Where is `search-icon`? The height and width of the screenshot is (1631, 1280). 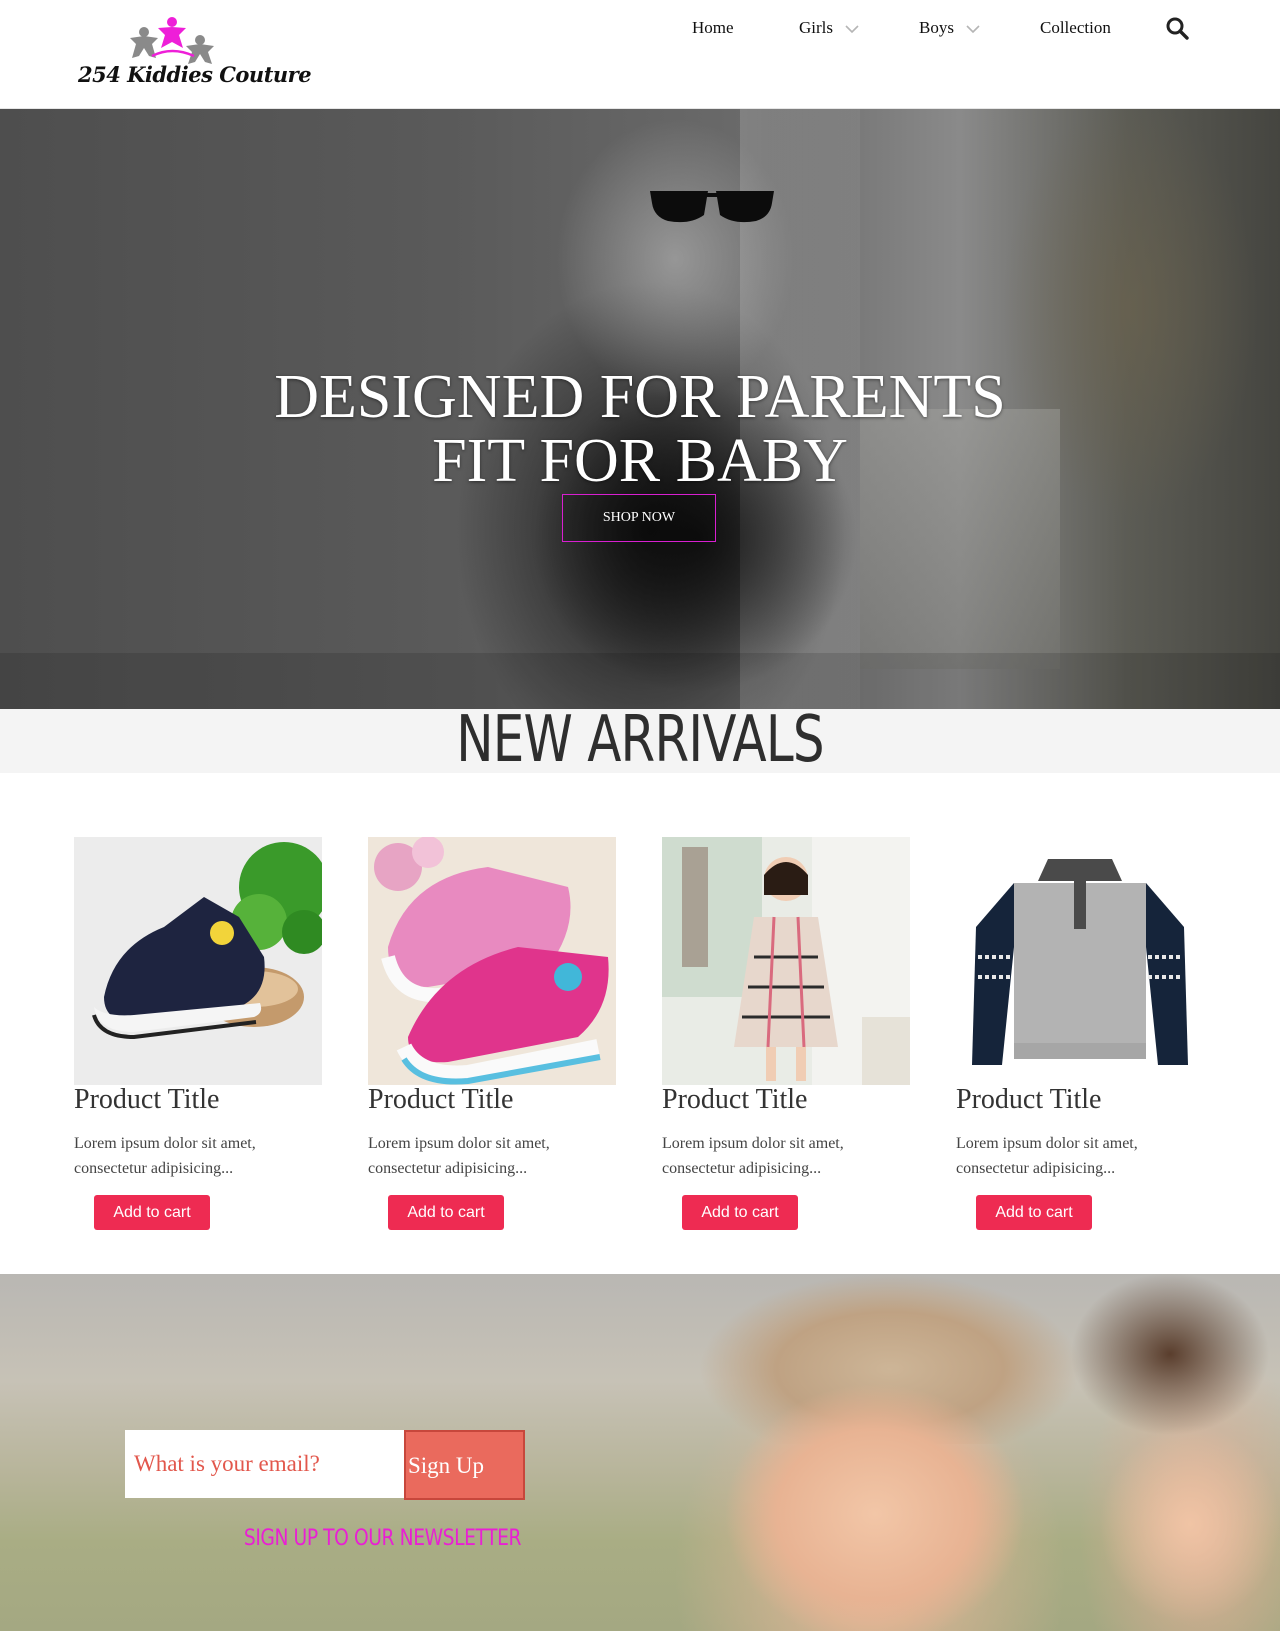 search-icon is located at coordinates (1177, 28).